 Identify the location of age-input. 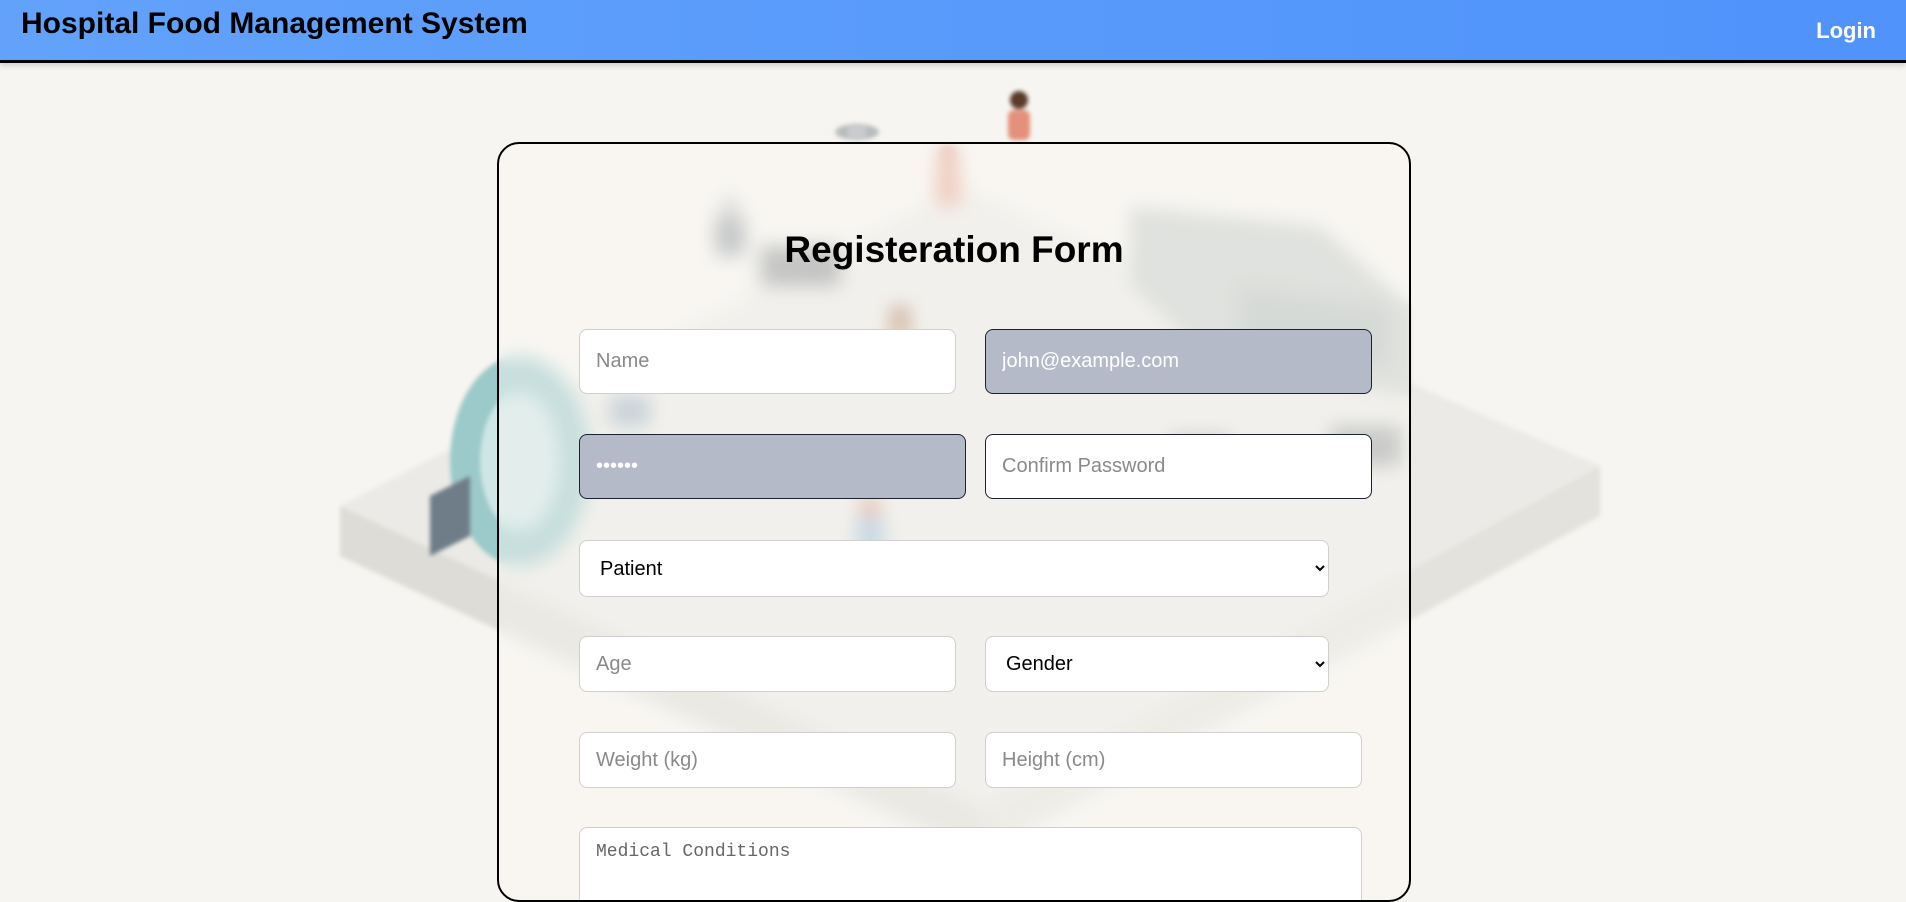
(767, 664).